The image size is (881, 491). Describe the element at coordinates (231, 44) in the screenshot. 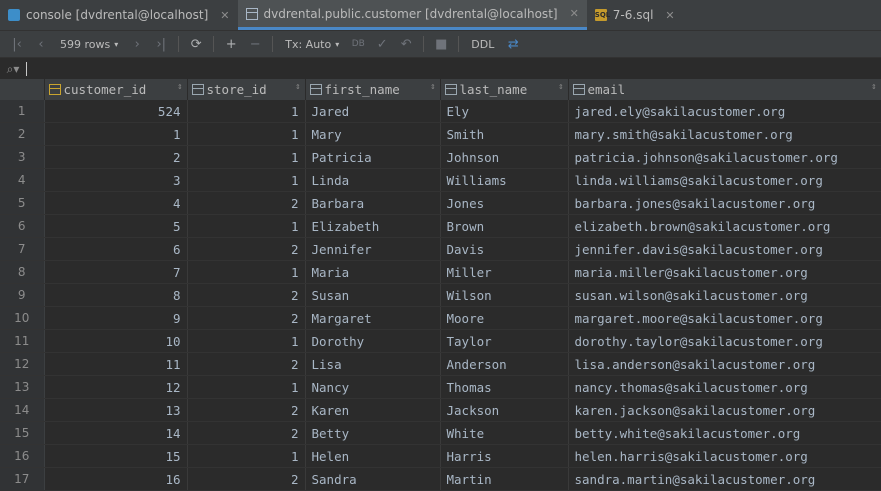

I see `add-row-icon: +` at that location.